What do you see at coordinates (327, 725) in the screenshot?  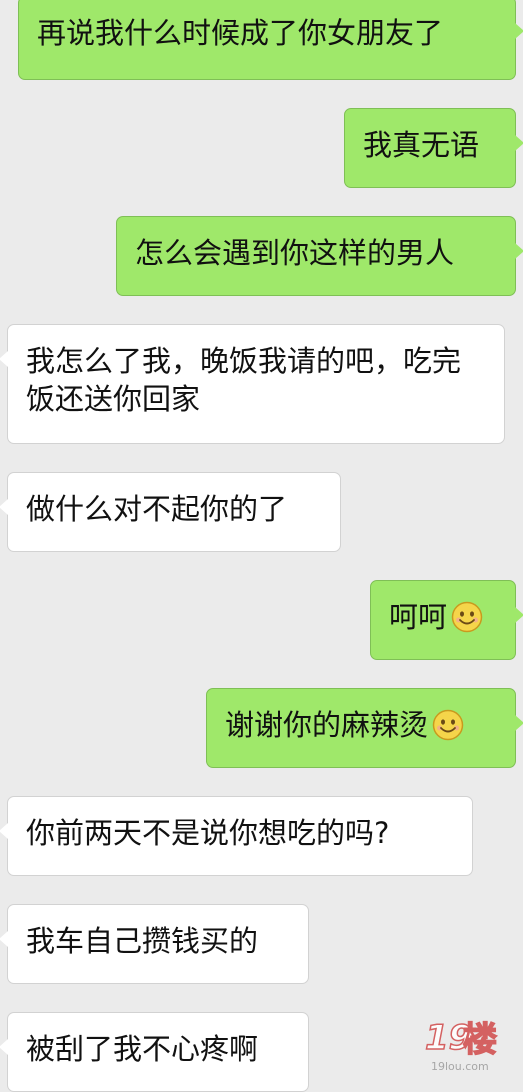 I see `message-text: 谢谢你的麻辣烫` at bounding box center [327, 725].